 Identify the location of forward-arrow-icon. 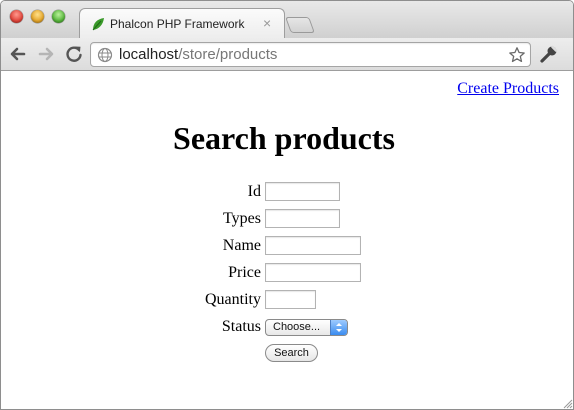
(46, 54).